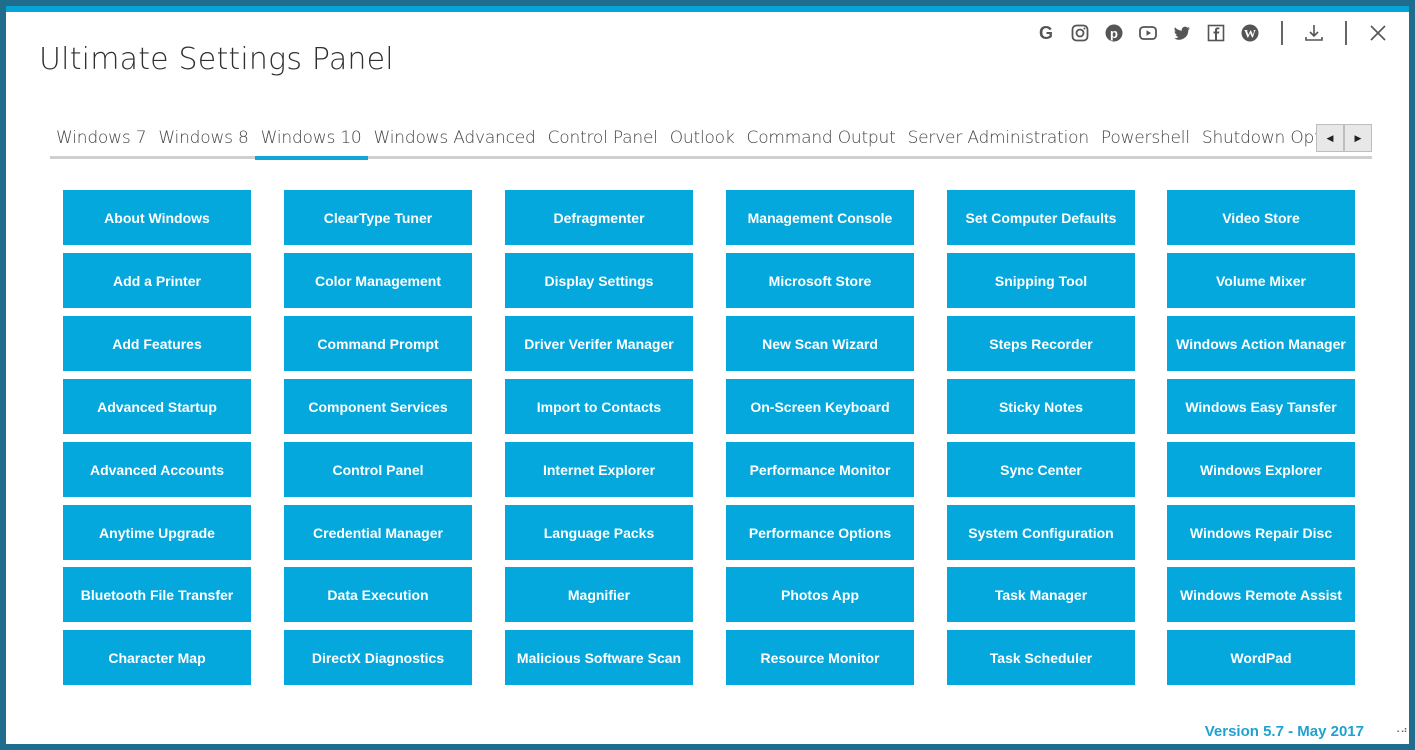  What do you see at coordinates (1261, 217) in the screenshot?
I see `video-store-button: Video Store` at bounding box center [1261, 217].